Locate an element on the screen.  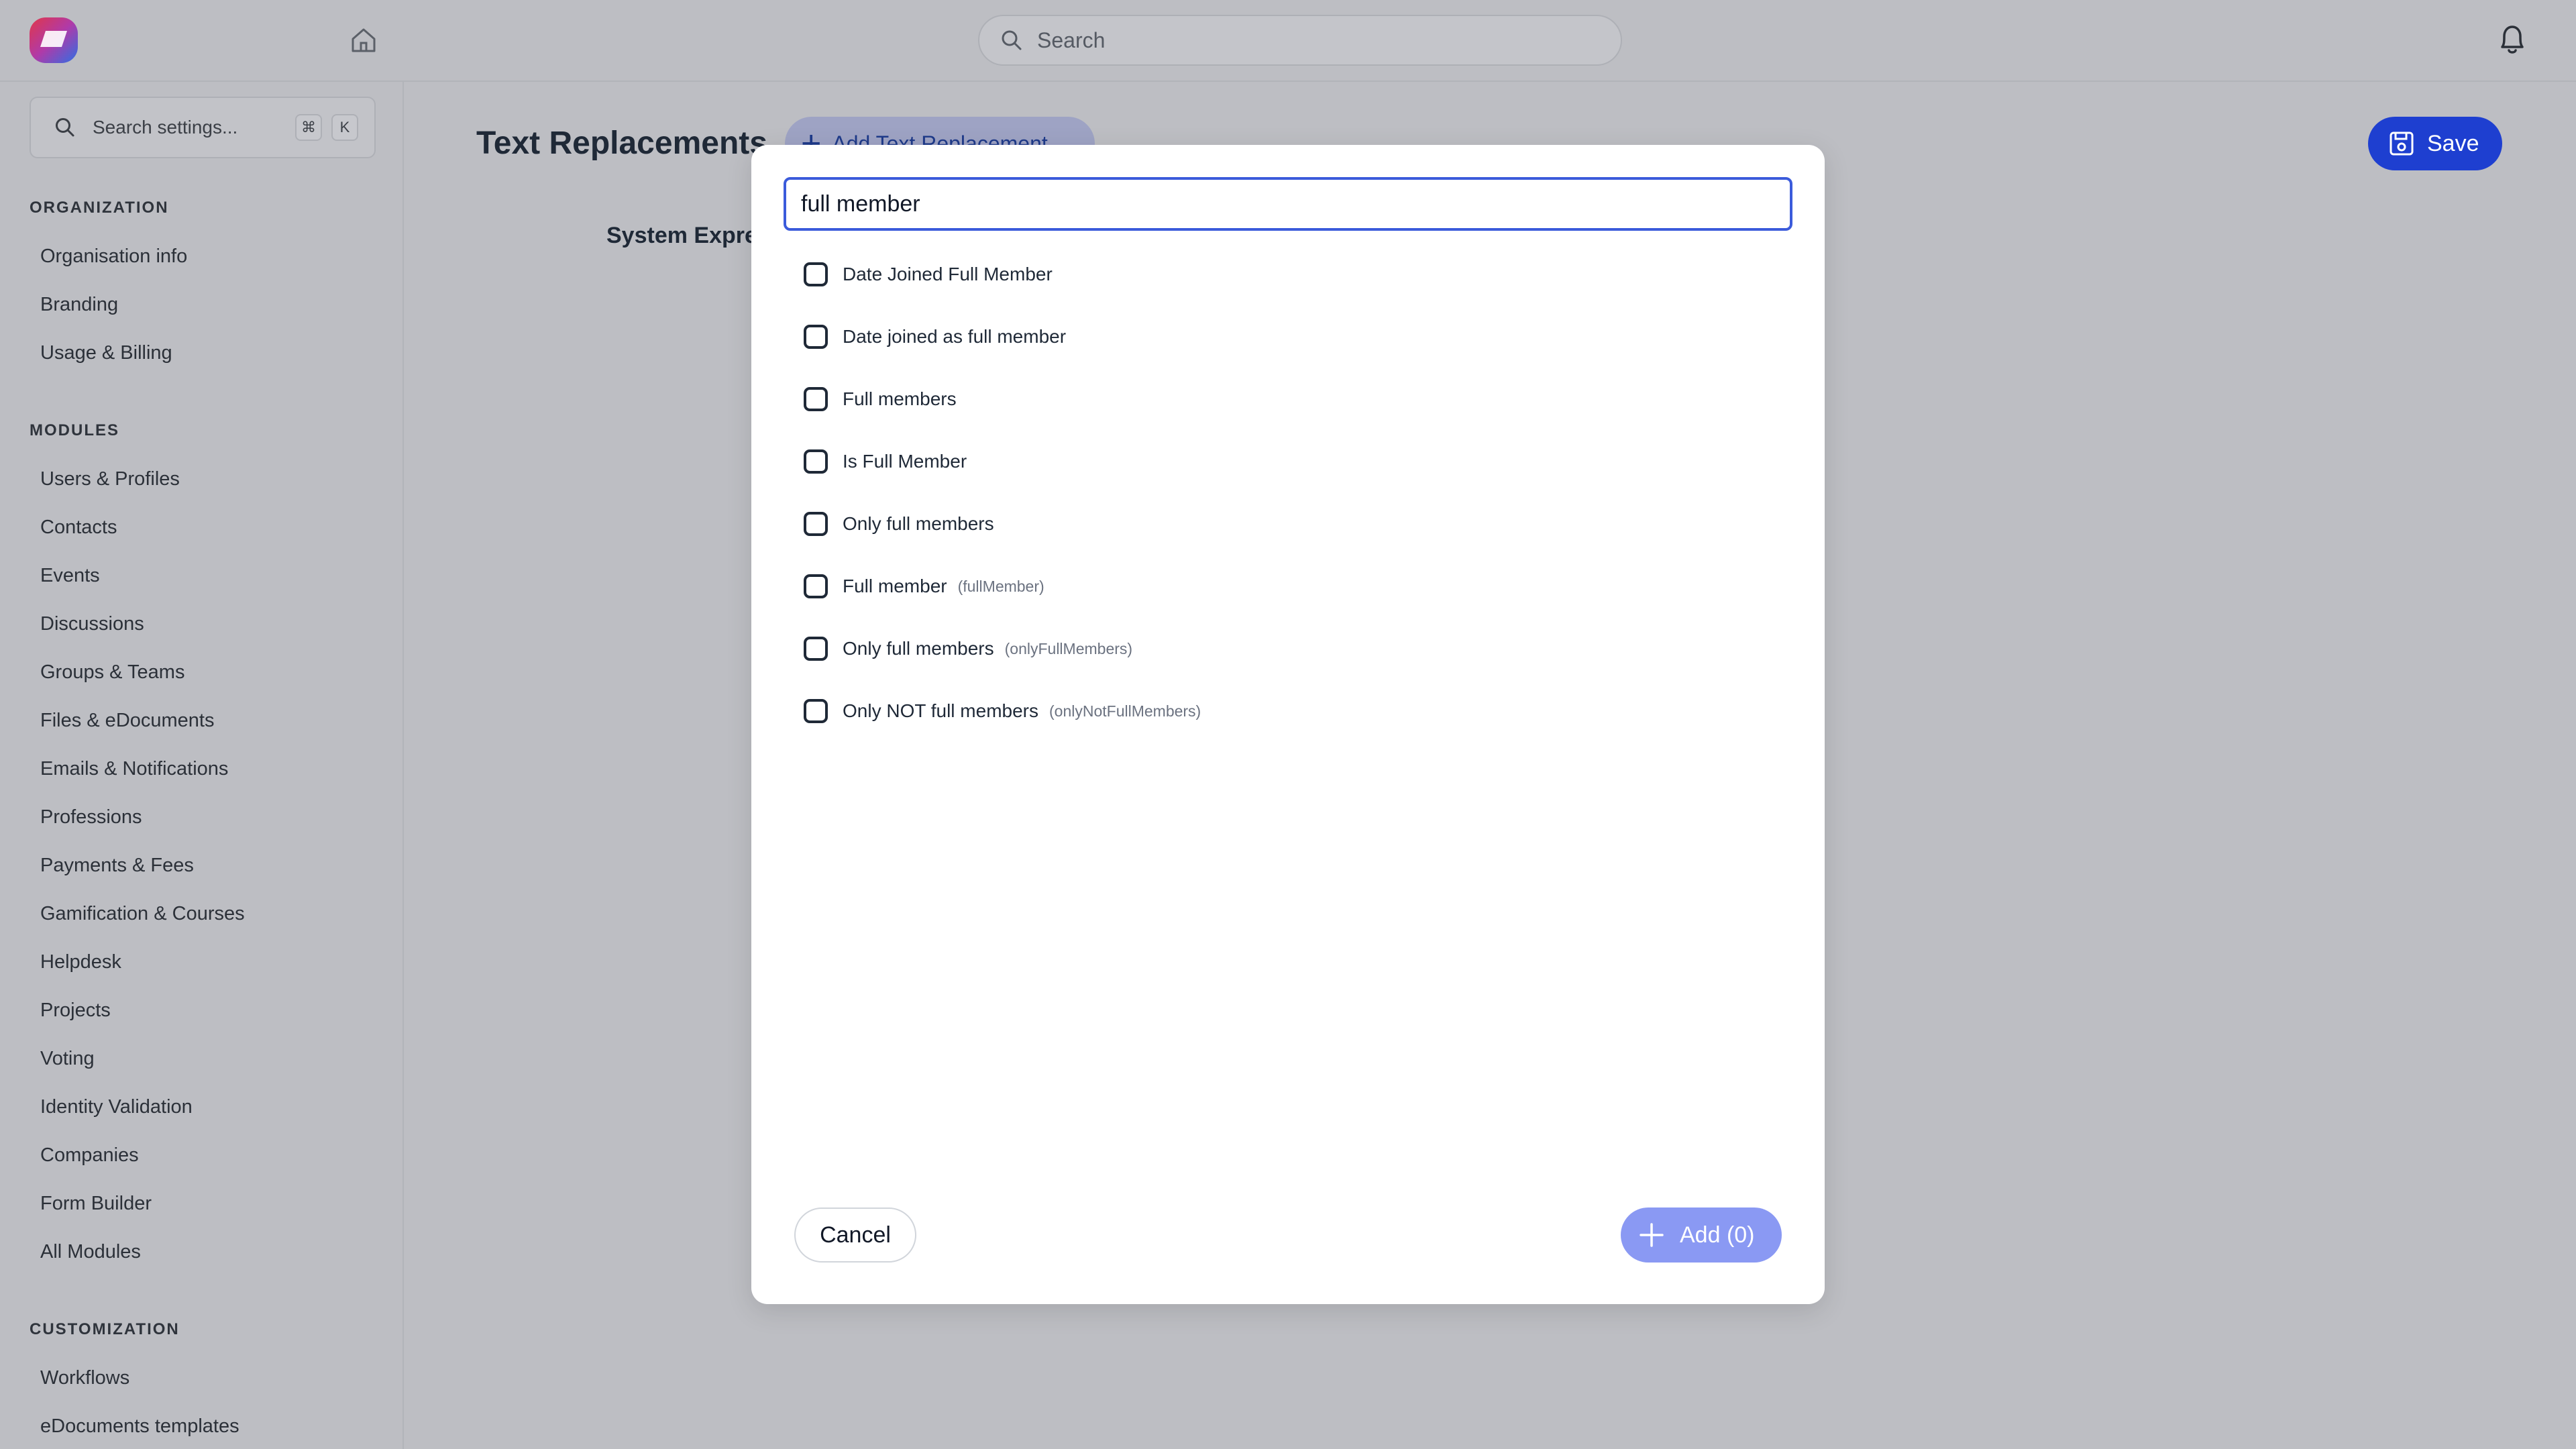
option-key: (onlyNotFullMembers) is located at coordinates (1125, 711).